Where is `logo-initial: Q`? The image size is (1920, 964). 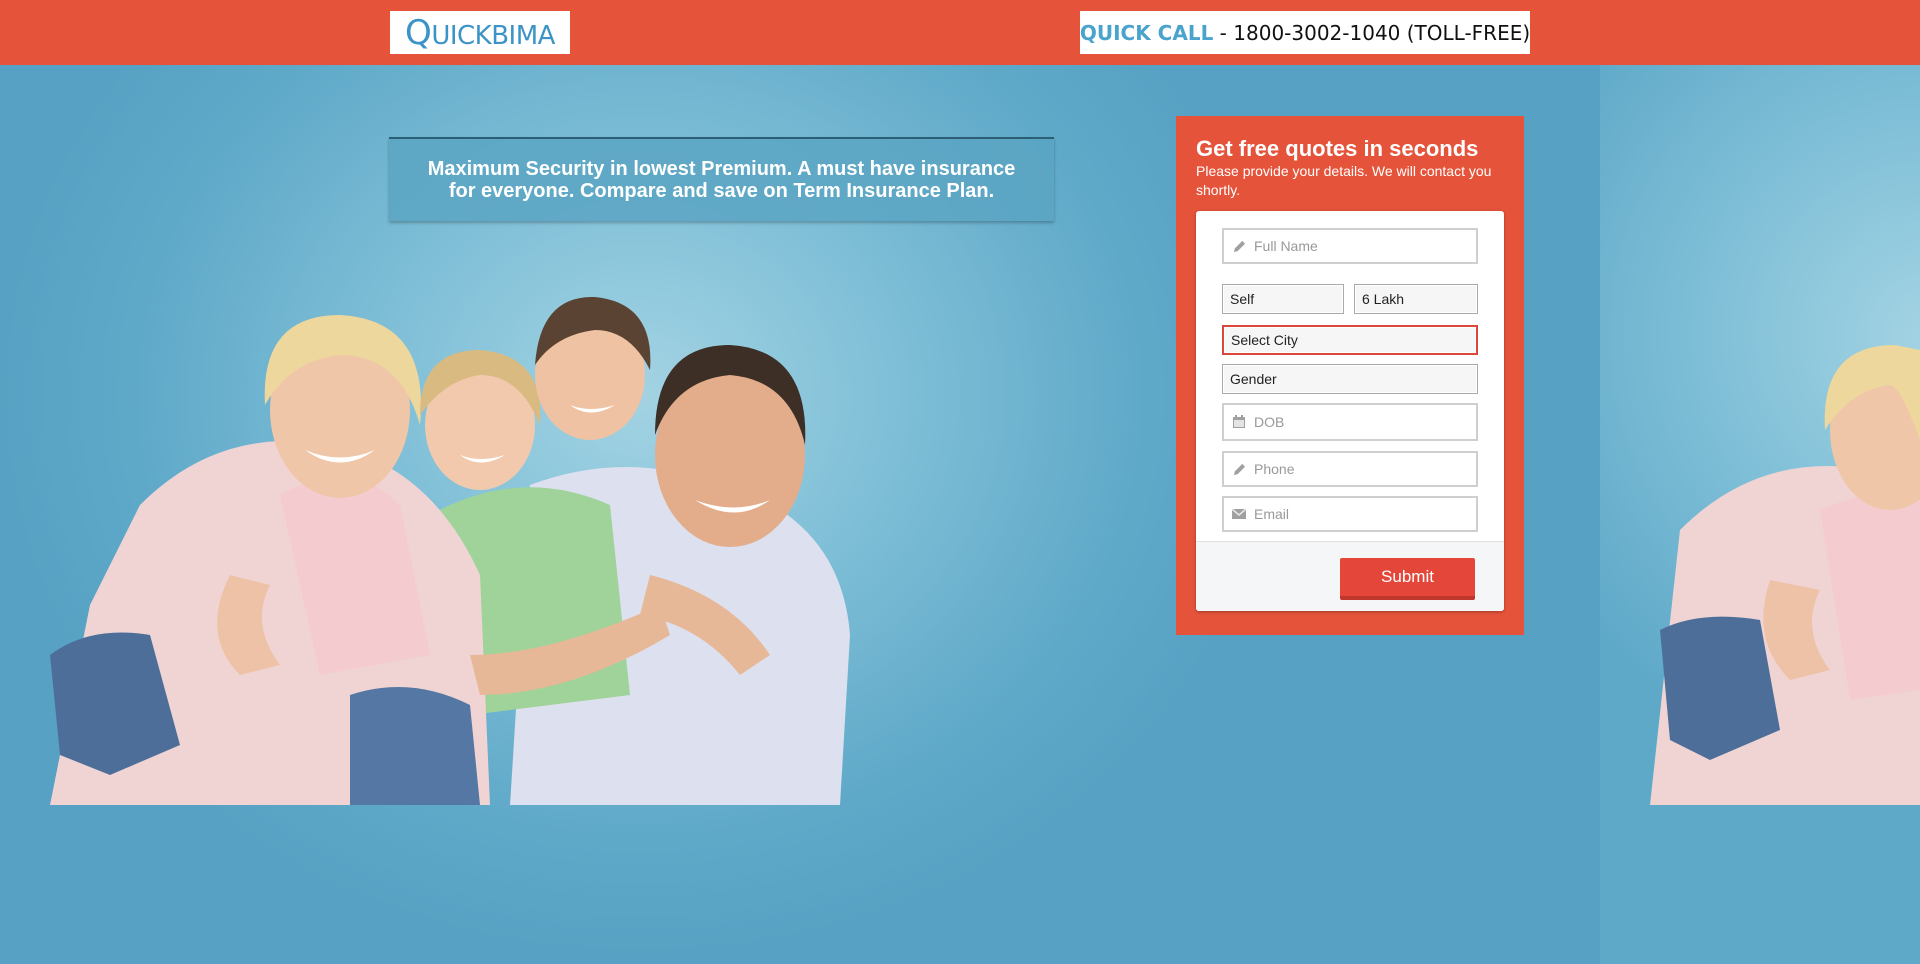
logo-initial: Q is located at coordinates (418, 32).